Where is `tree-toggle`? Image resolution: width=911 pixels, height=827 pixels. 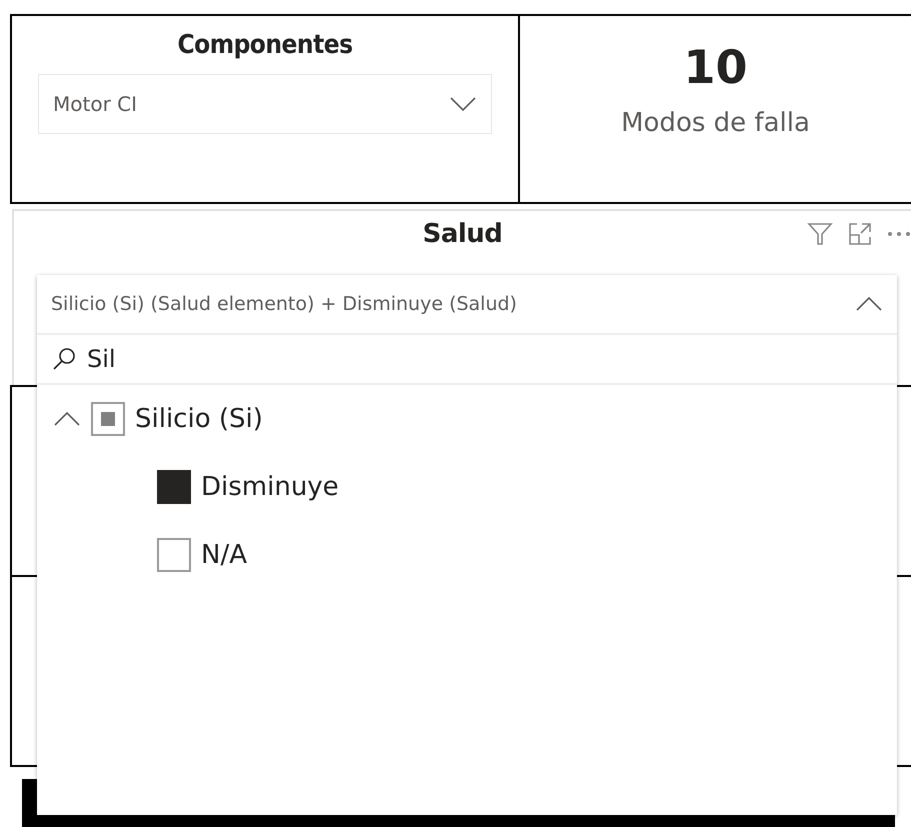 tree-toggle is located at coordinates (67, 419).